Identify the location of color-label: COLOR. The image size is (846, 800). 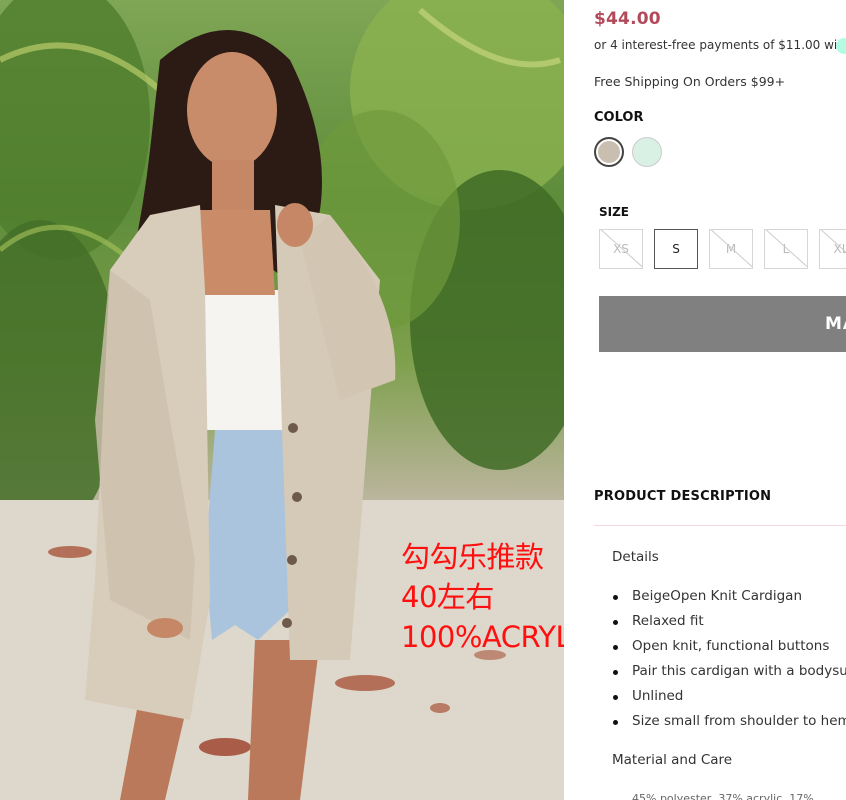
(619, 117).